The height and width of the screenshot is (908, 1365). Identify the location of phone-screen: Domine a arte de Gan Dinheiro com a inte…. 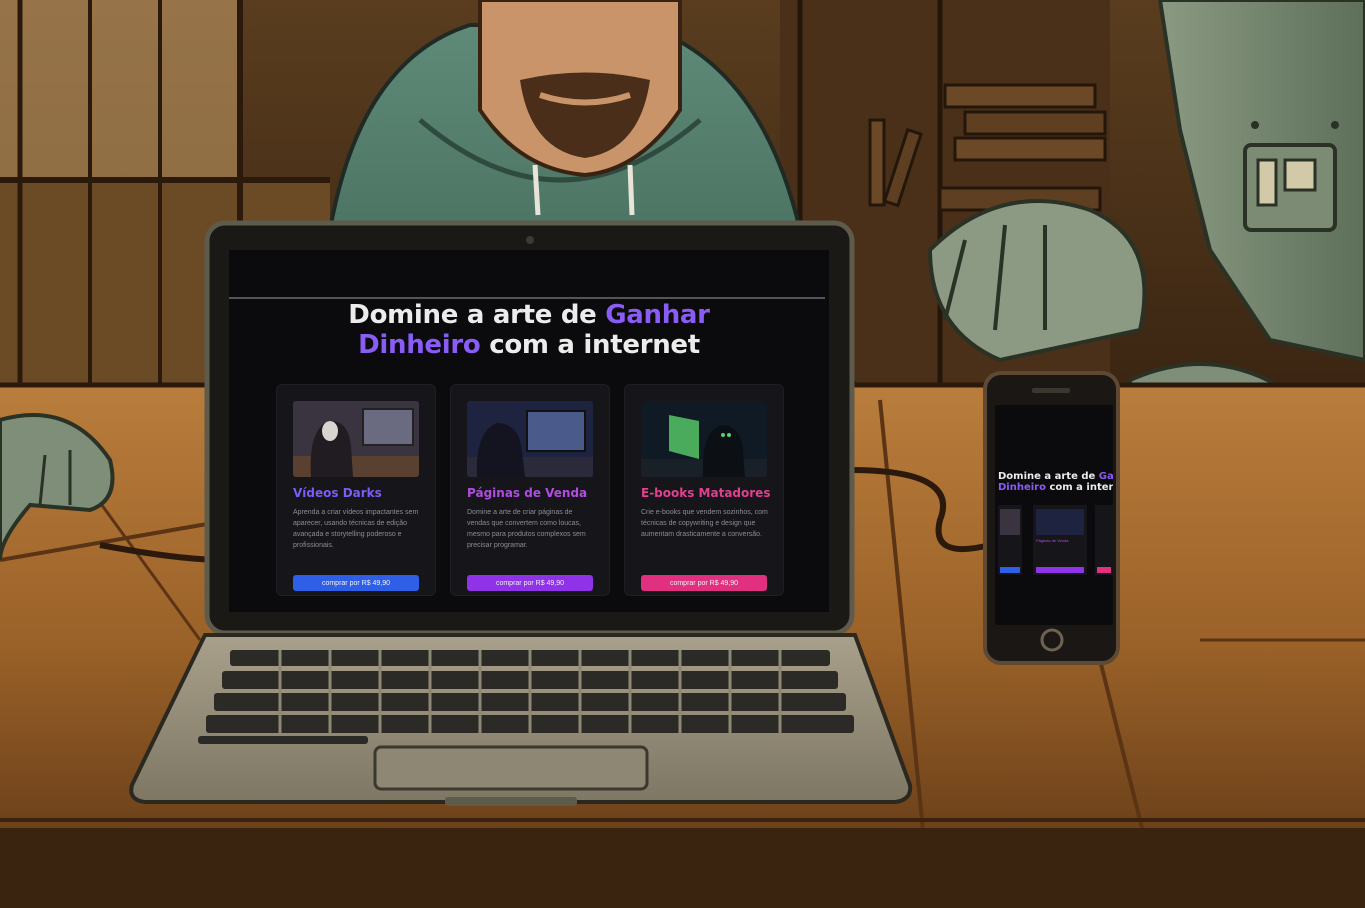
(1054, 515).